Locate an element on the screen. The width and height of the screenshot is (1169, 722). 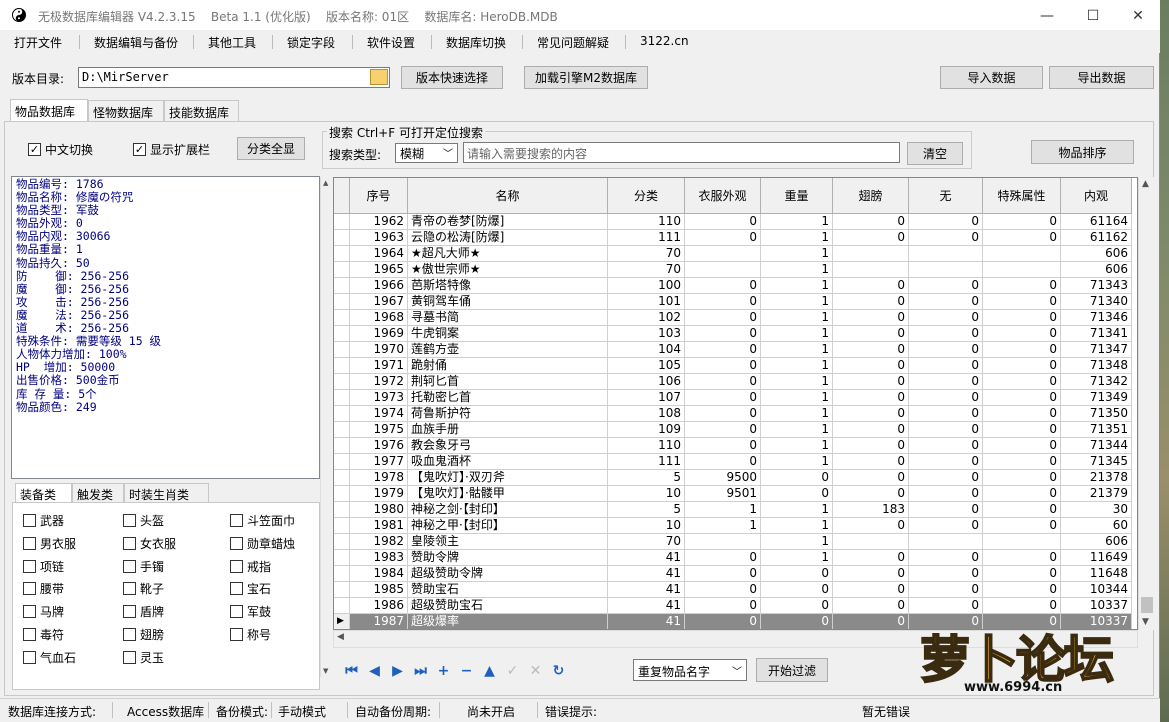
table-cell: 【鬼吹灯】·双刃斧 is located at coordinates (508, 478).